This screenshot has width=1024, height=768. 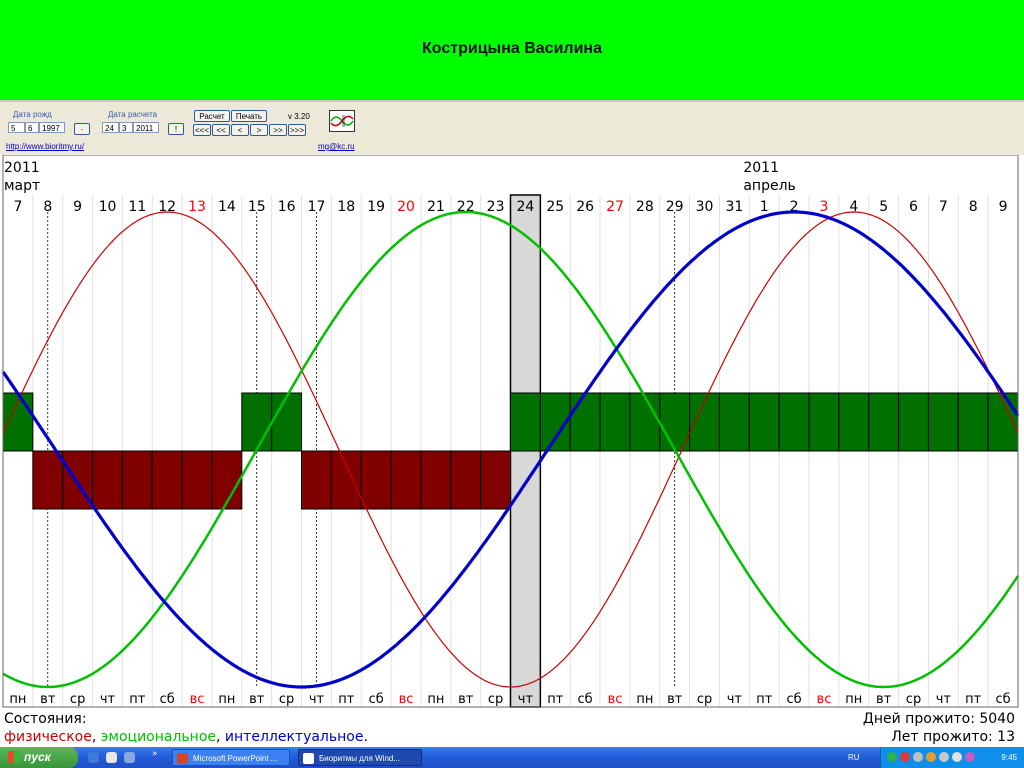 I want to click on nav-forward-month-button: >>>, so click(x=297, y=130).